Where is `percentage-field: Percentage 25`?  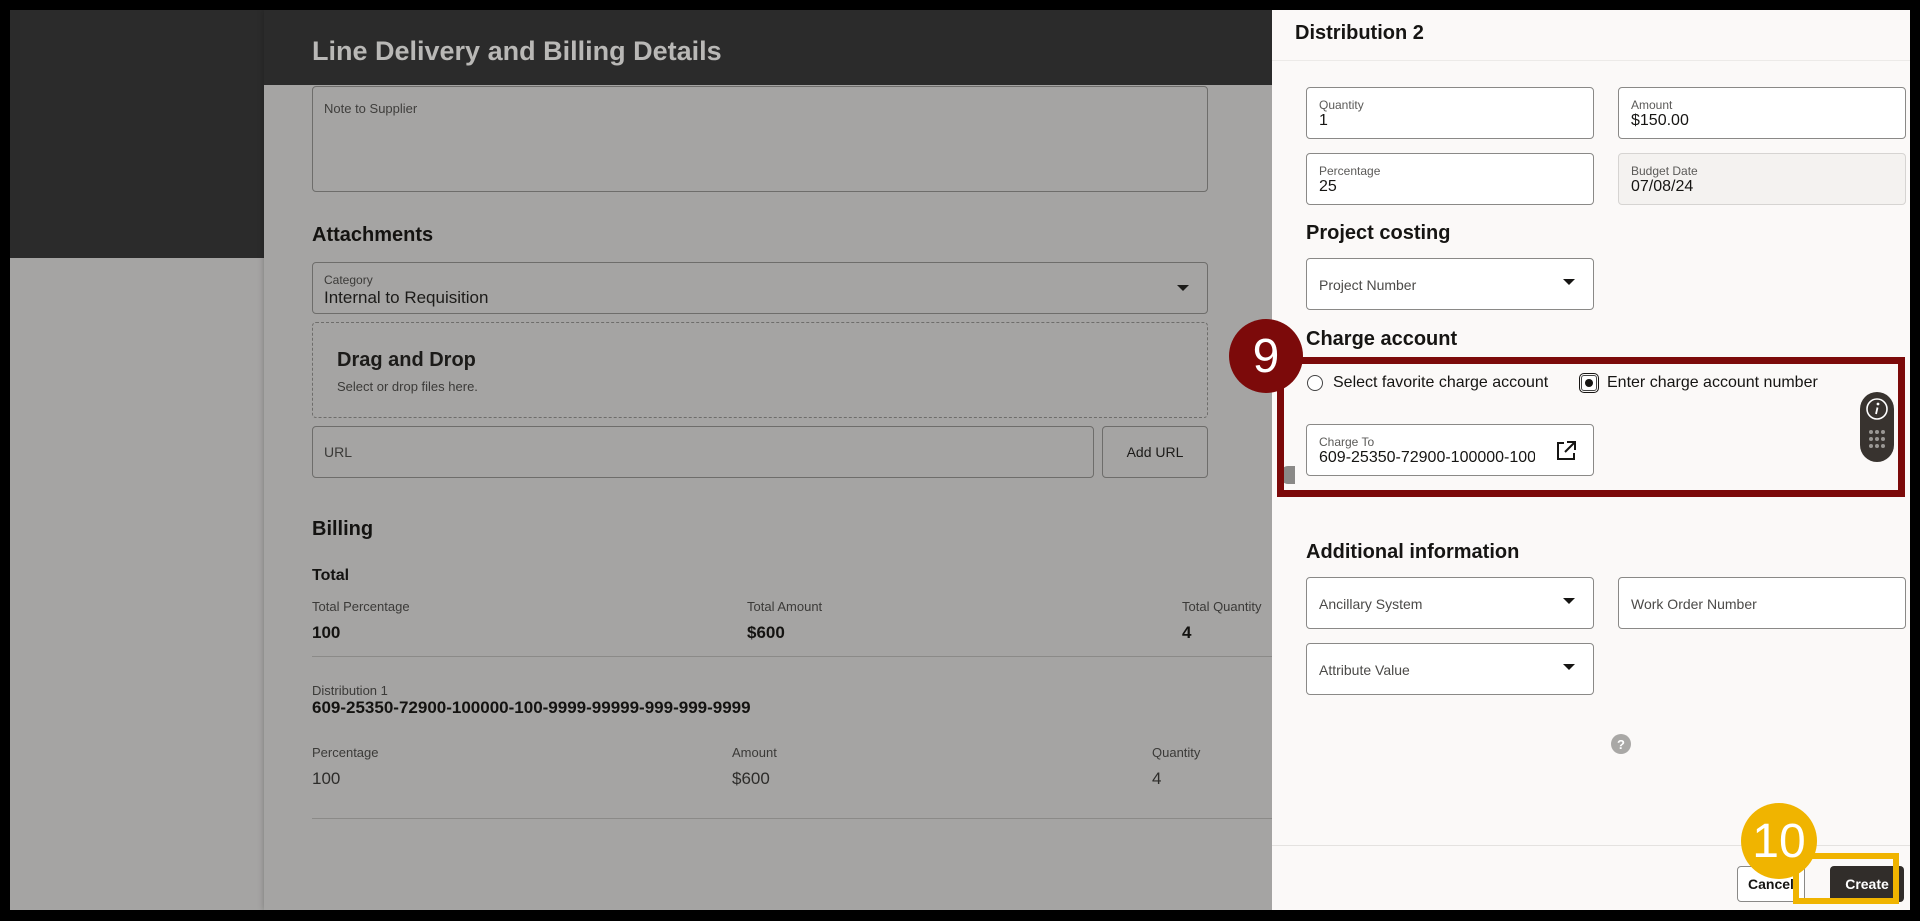
percentage-field: Percentage 25 is located at coordinates (1450, 179).